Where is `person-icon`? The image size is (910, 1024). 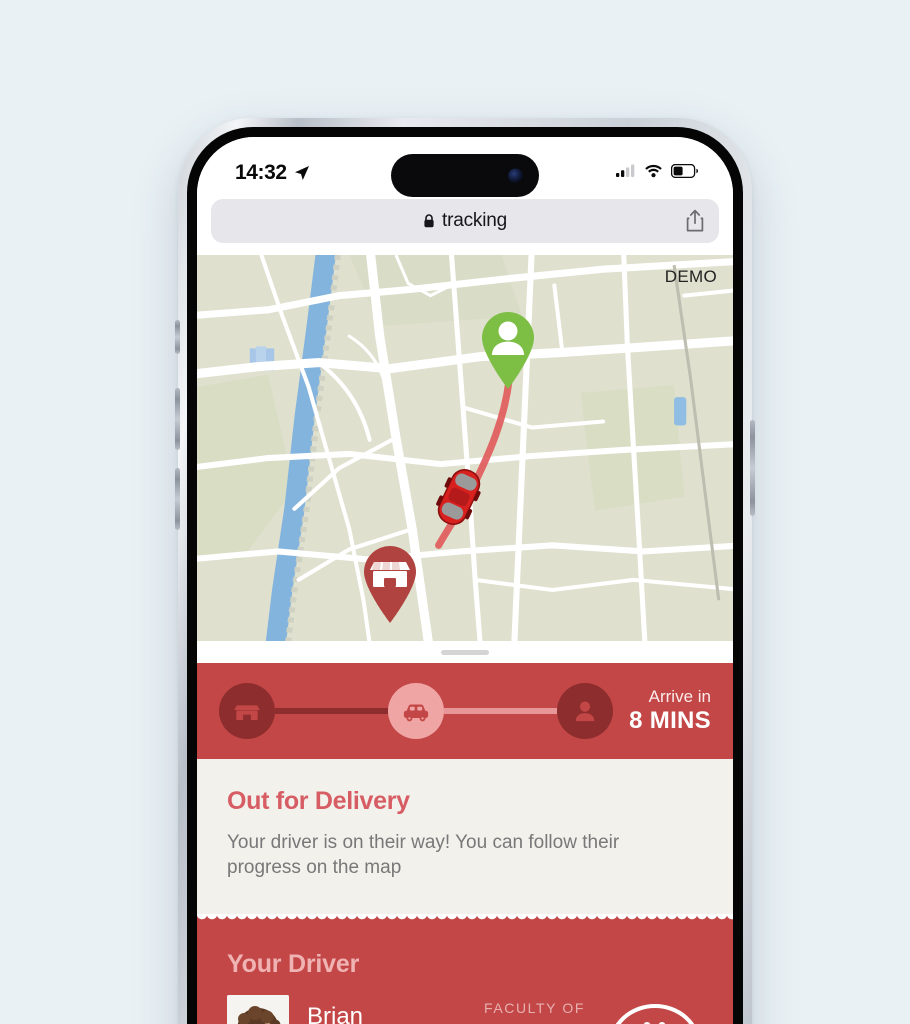 person-icon is located at coordinates (585, 711).